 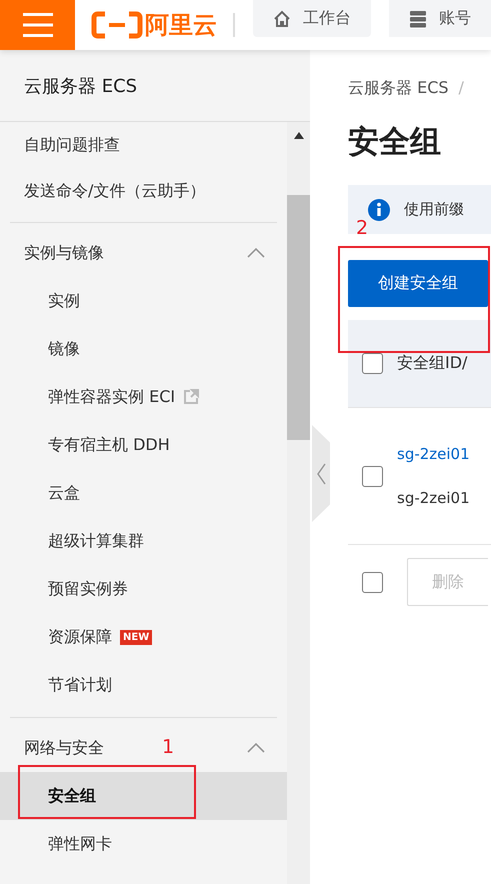 I want to click on nav-tab: 工作台, so click(x=312, y=18).